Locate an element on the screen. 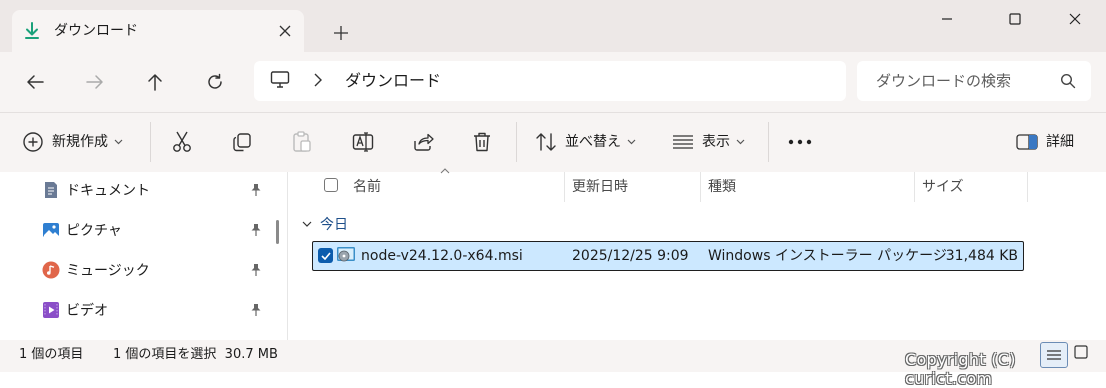 Image resolution: width=1106 pixels, height=388 pixels. breadcrumb-downloads: ダウンロード is located at coordinates (393, 81).